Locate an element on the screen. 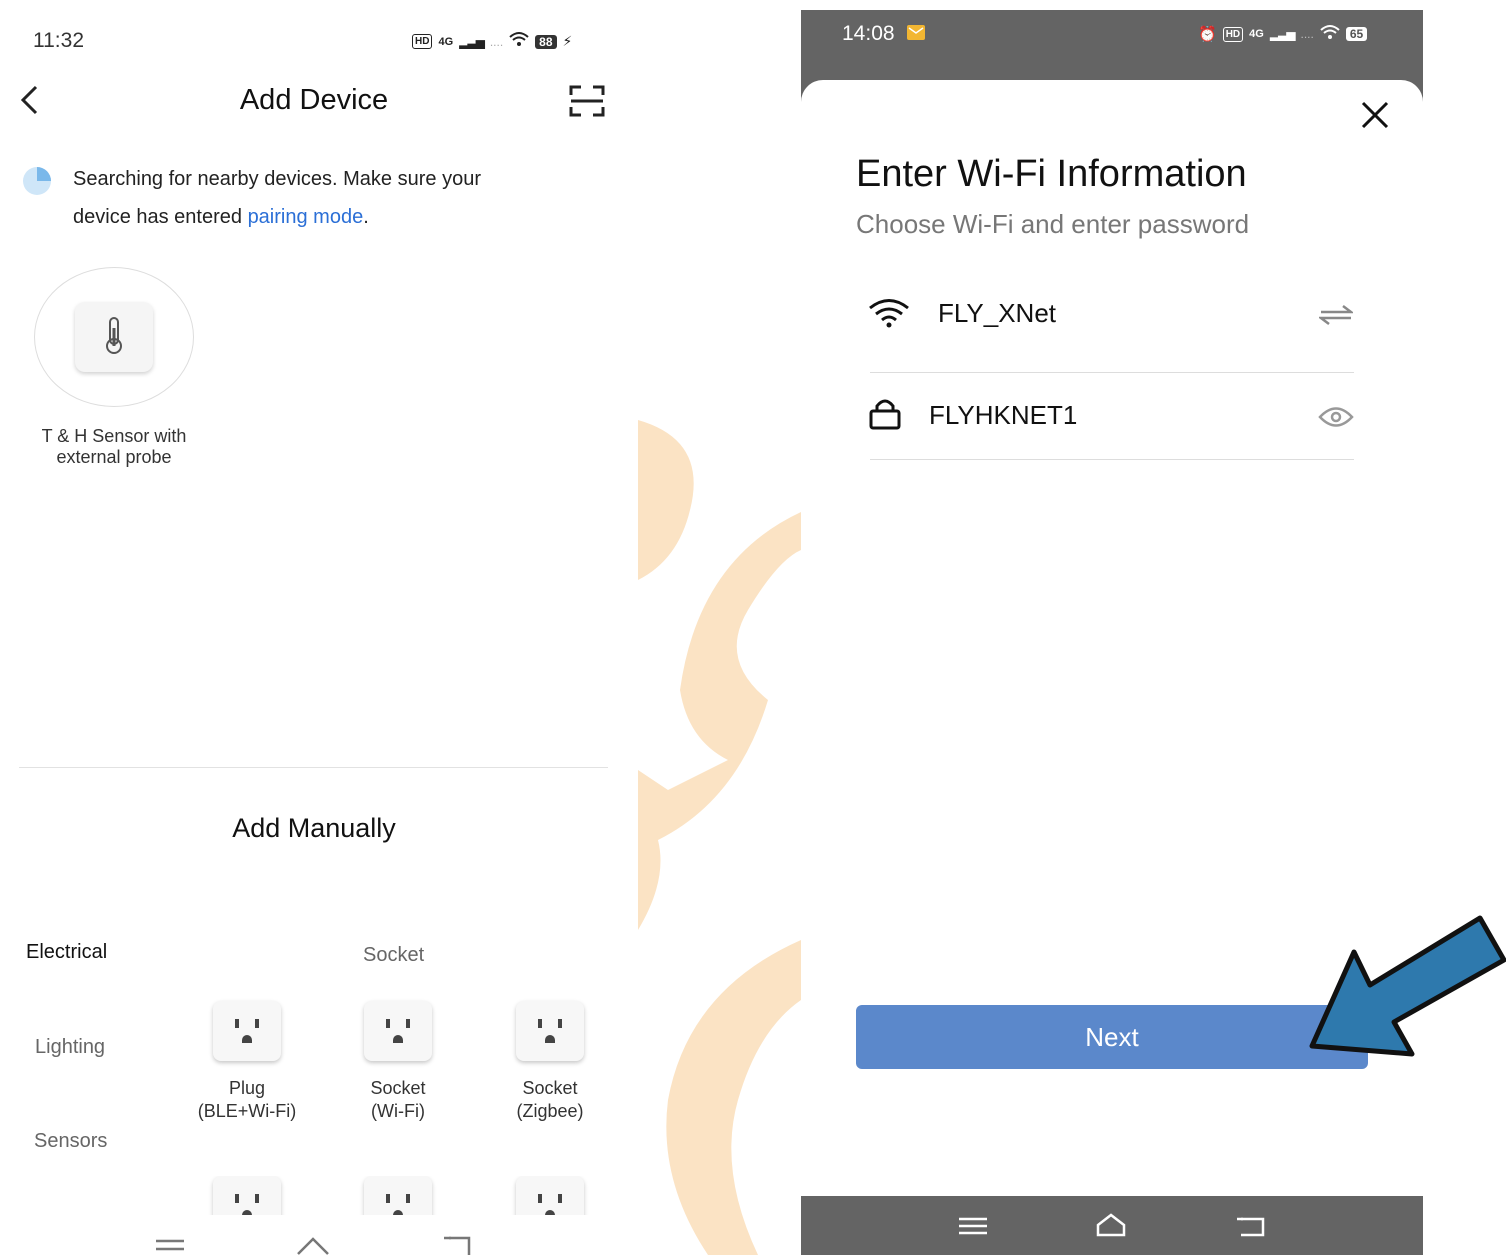 The width and height of the screenshot is (1506, 1255). category-lighting: Lighting is located at coordinates (70, 1047).